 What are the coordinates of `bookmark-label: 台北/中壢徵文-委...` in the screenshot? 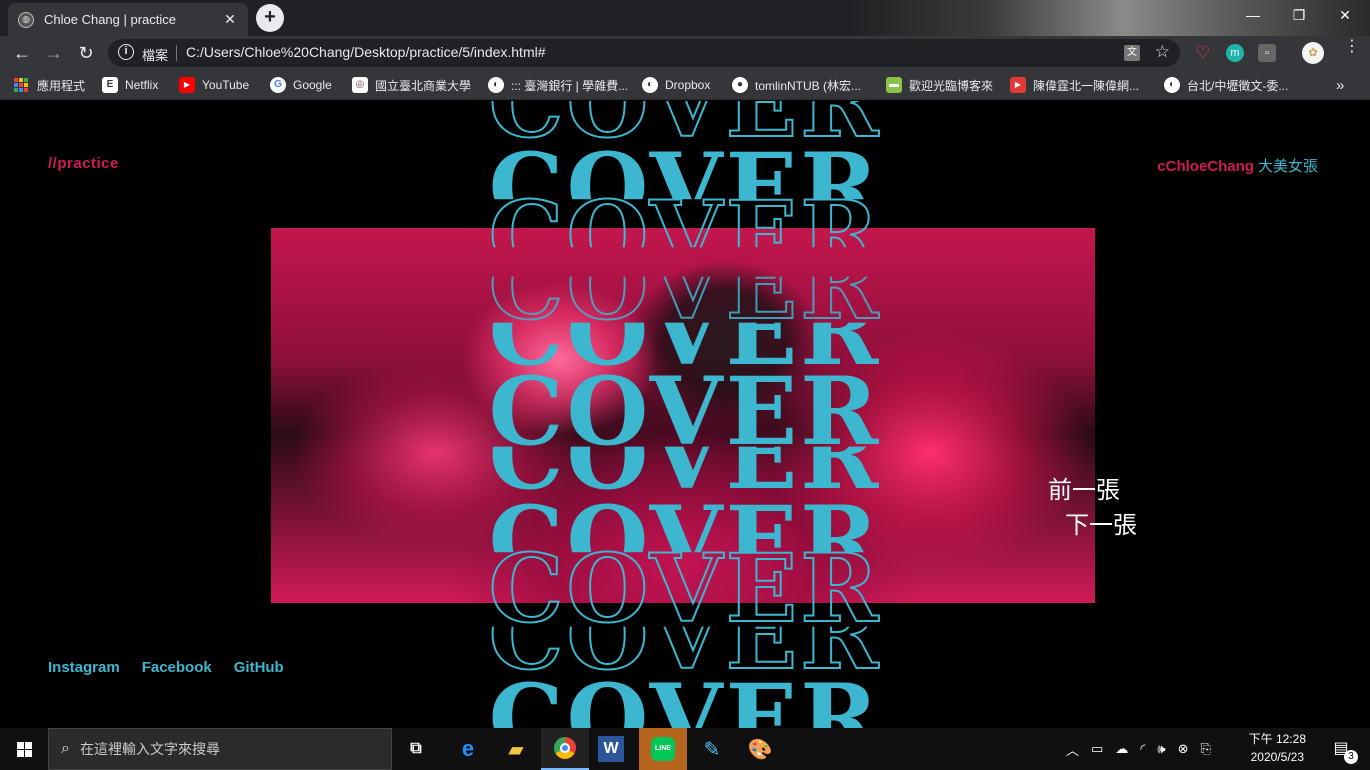 It's located at (1238, 85).